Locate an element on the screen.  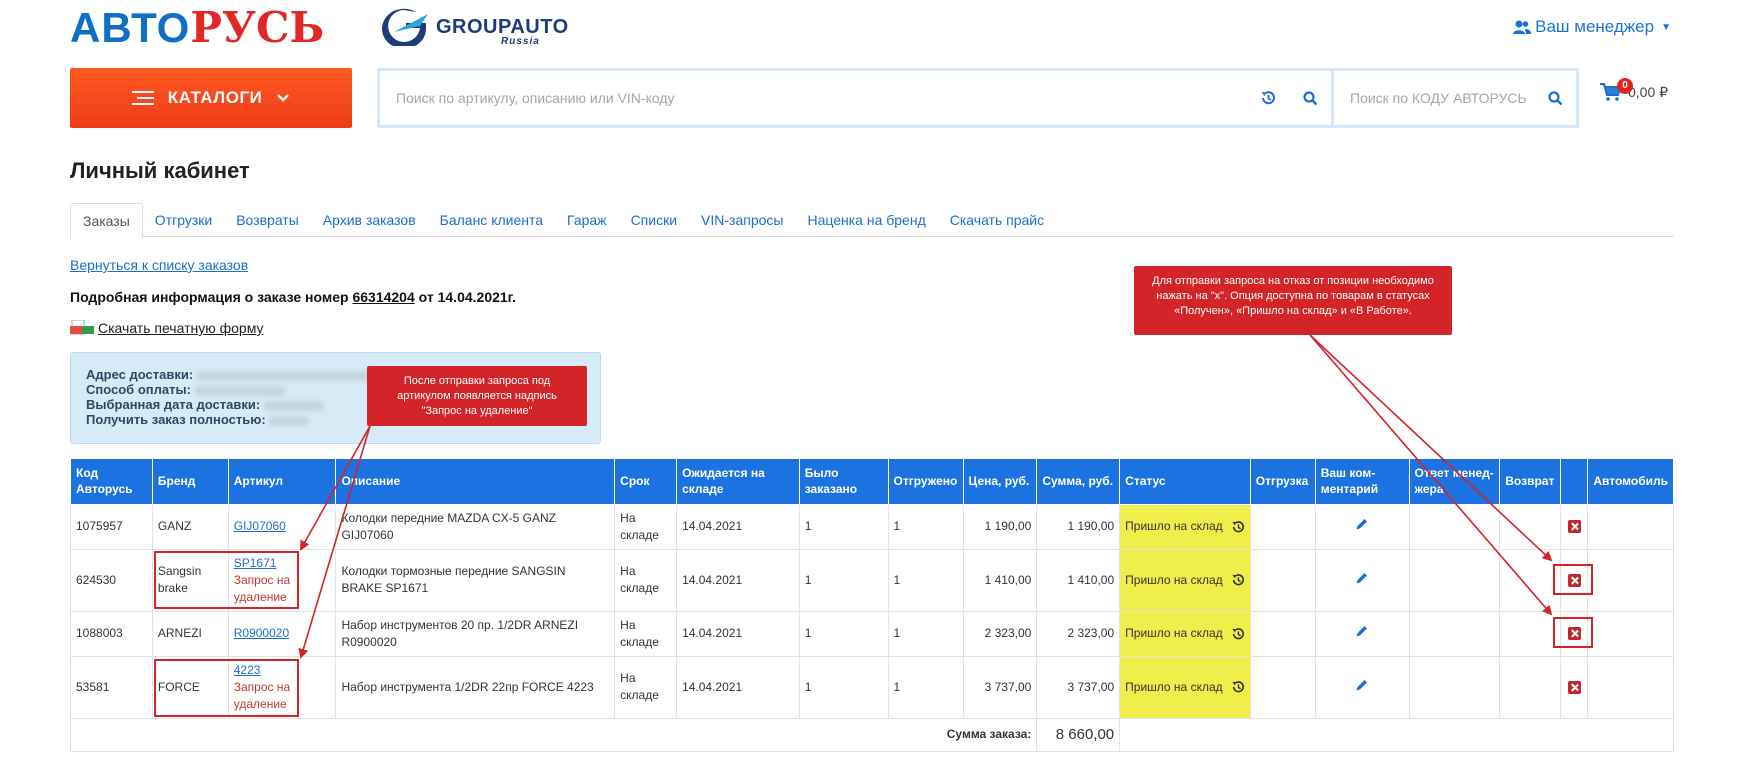
cell-brand: FORCE is located at coordinates (190, 687).